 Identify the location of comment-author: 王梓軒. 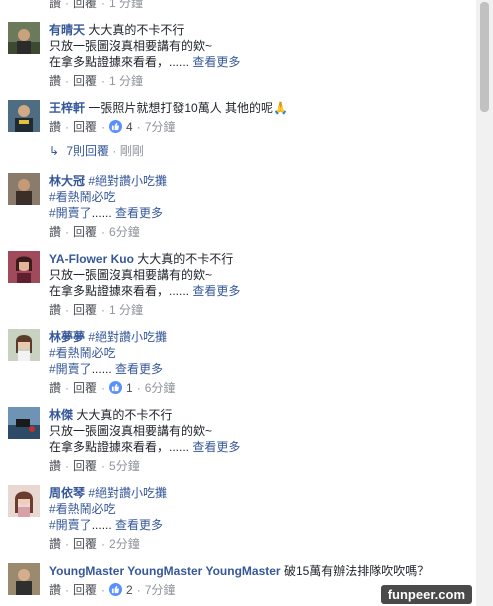
(67, 108).